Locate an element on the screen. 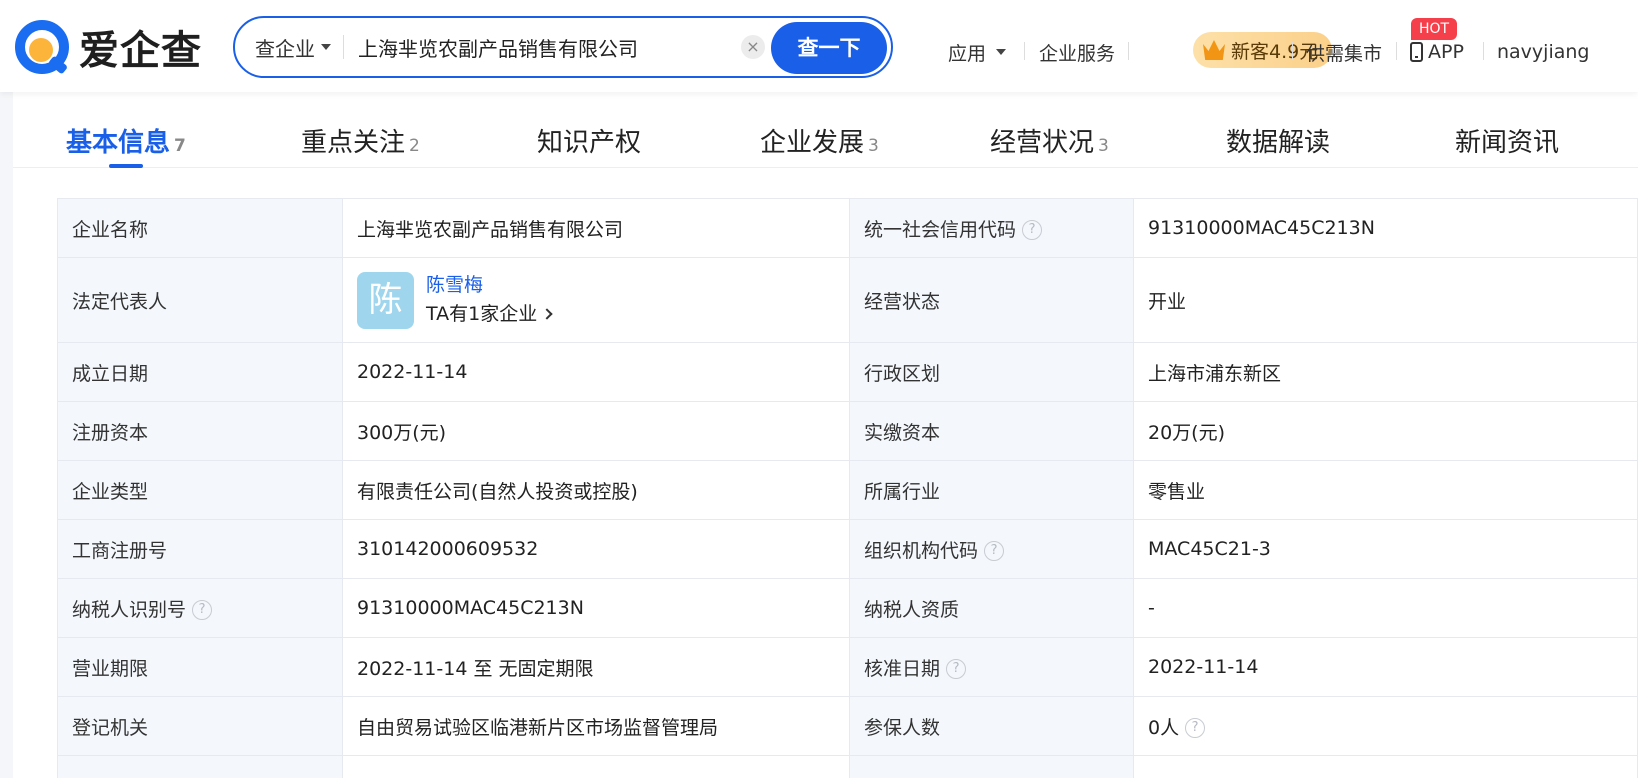 The height and width of the screenshot is (778, 1638). table-row: 纳税人识别号? 91310000MAC45C213N 纳税人资质 - is located at coordinates (847, 608).